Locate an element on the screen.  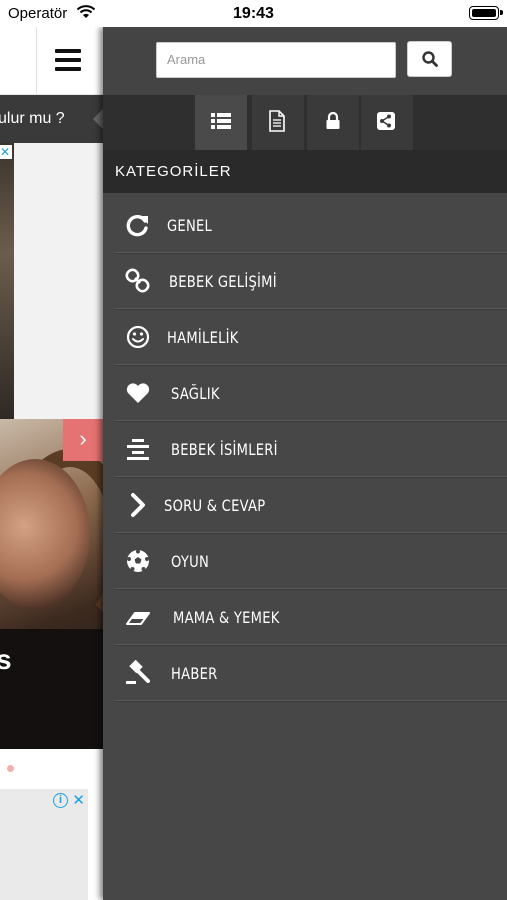
photo-shadow is located at coordinates (51, 689).